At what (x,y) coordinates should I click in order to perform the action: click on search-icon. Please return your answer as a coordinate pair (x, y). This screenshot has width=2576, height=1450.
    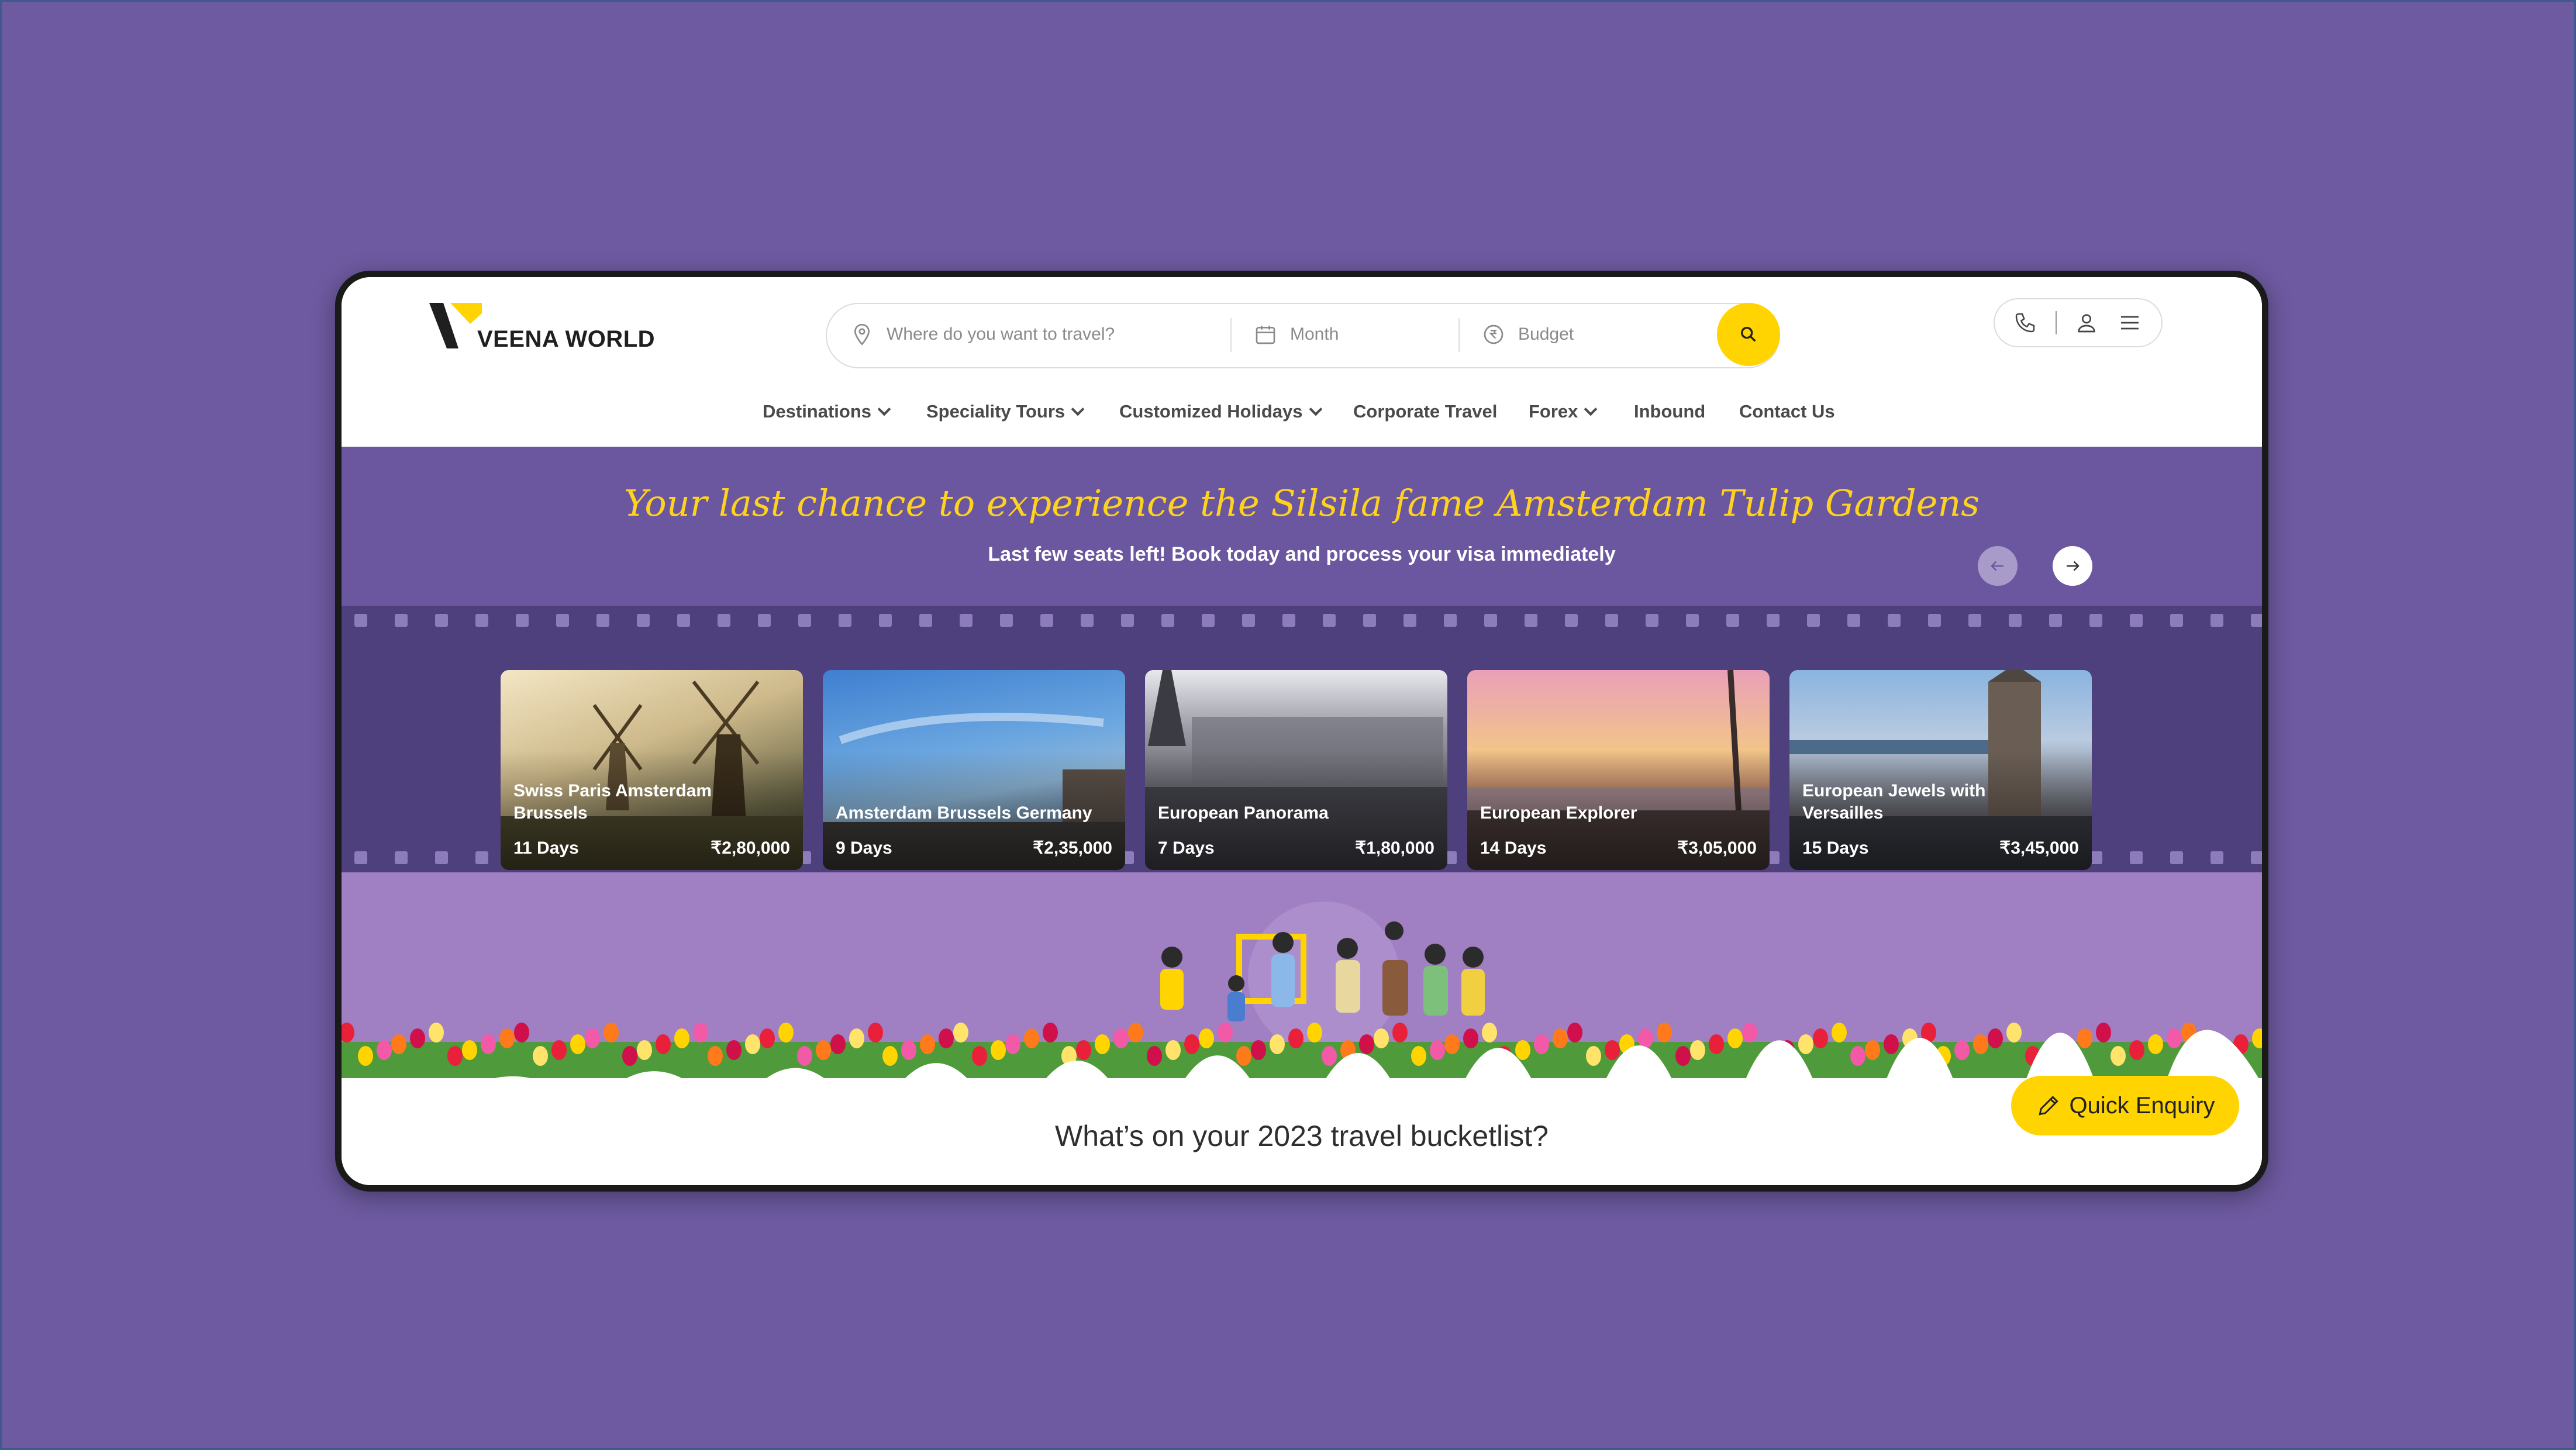
    Looking at the image, I should click on (1748, 334).